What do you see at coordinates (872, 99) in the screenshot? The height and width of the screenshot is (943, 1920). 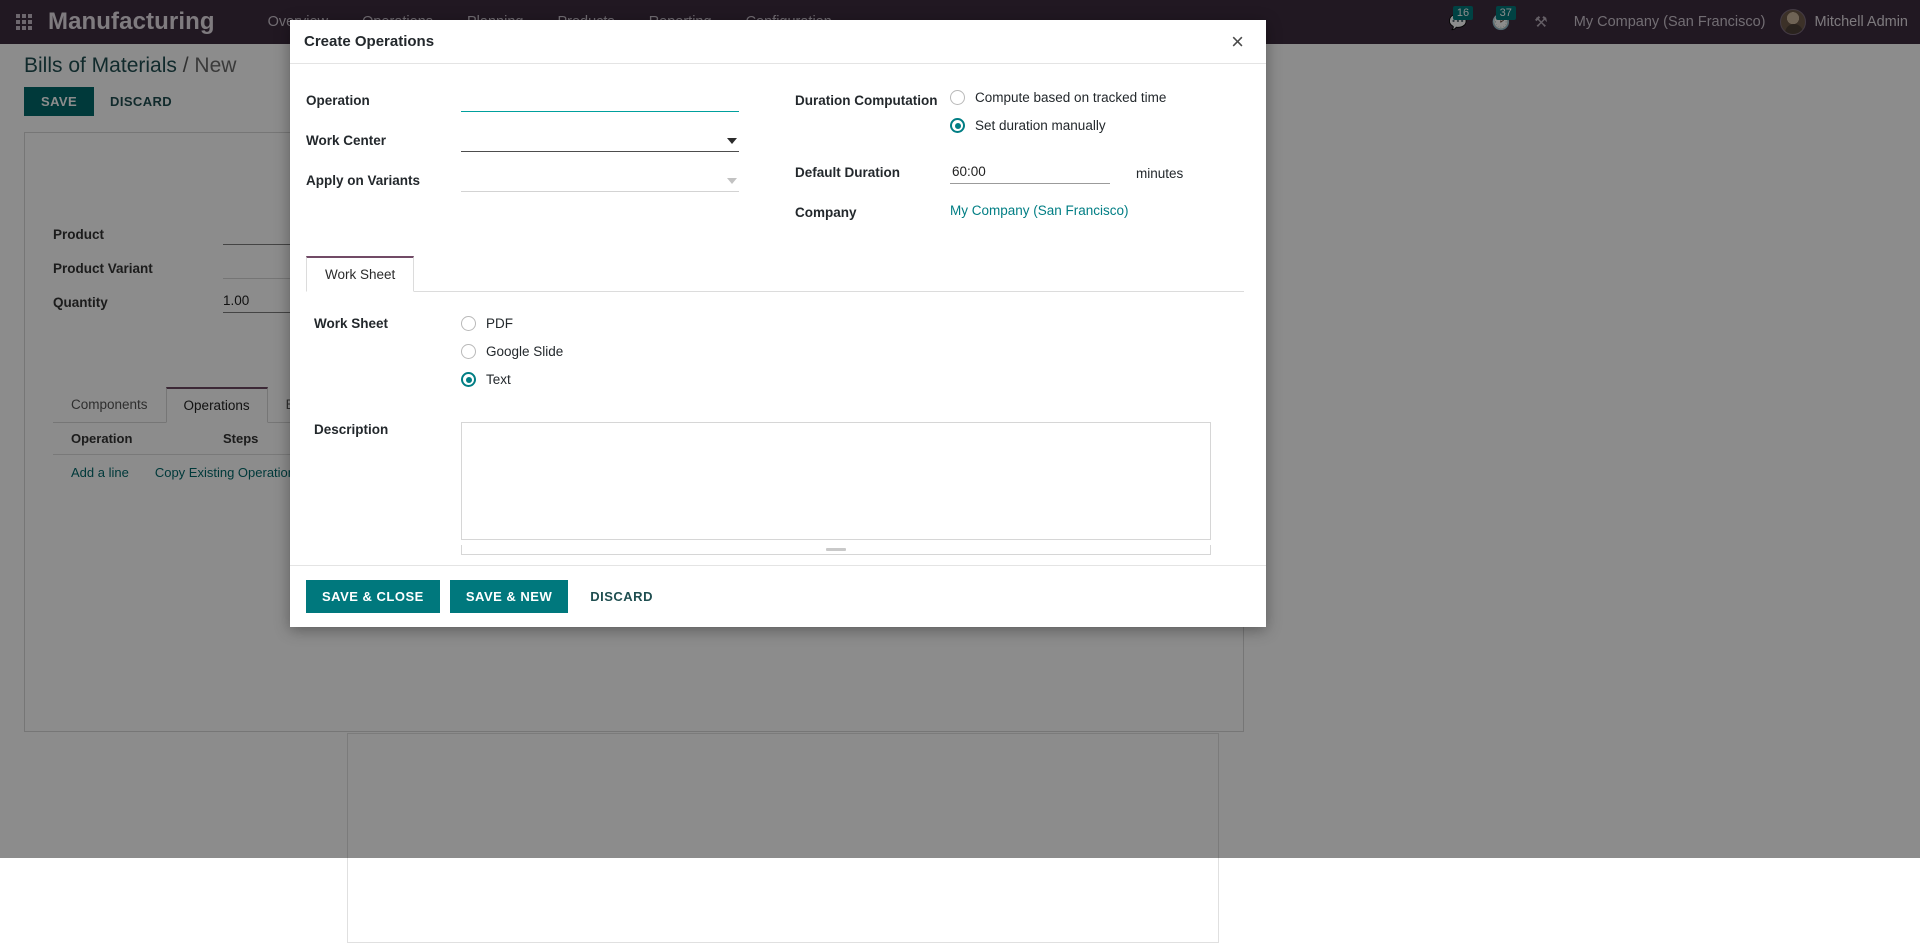 I see `label-duration-computation: Duration Computation` at bounding box center [872, 99].